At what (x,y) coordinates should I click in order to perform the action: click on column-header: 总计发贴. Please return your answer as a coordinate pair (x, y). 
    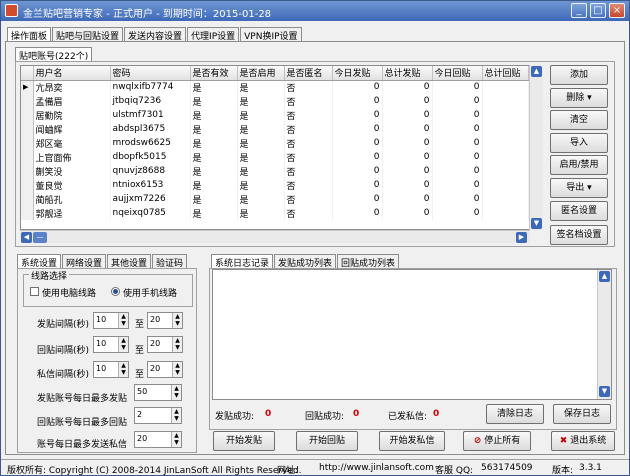
    Looking at the image, I should click on (407, 73).